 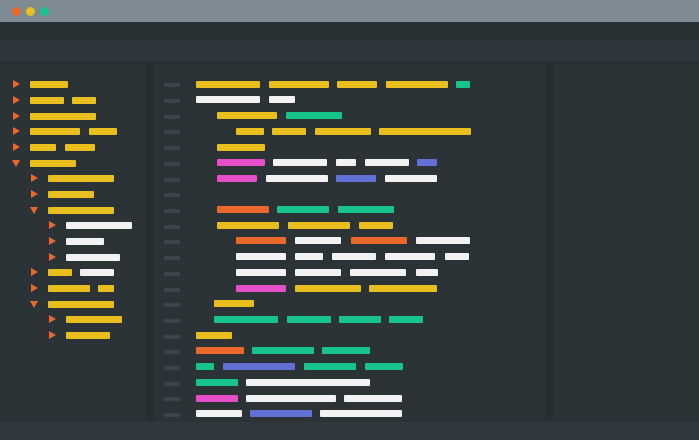 I want to click on maximize-button, so click(x=44, y=11).